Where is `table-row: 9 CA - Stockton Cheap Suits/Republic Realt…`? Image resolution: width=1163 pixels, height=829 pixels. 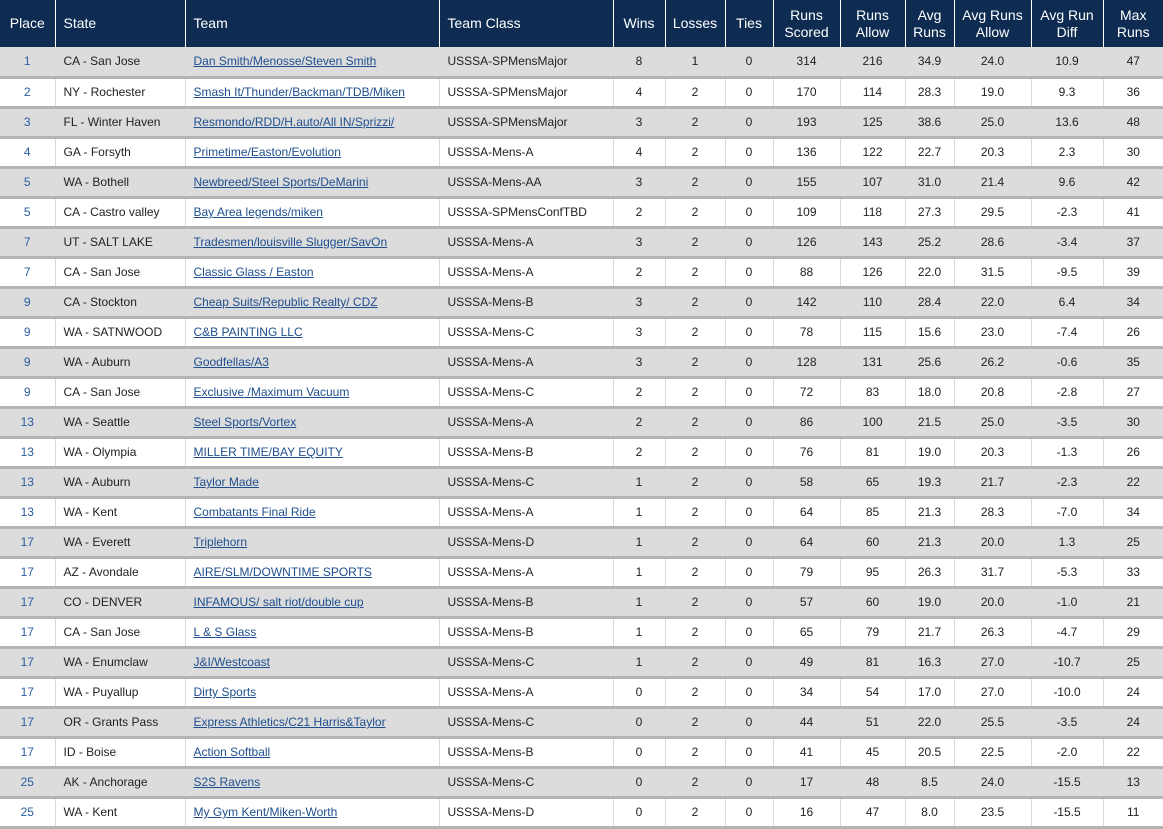 table-row: 9 CA - Stockton Cheap Suits/Republic Realt… is located at coordinates (581, 303).